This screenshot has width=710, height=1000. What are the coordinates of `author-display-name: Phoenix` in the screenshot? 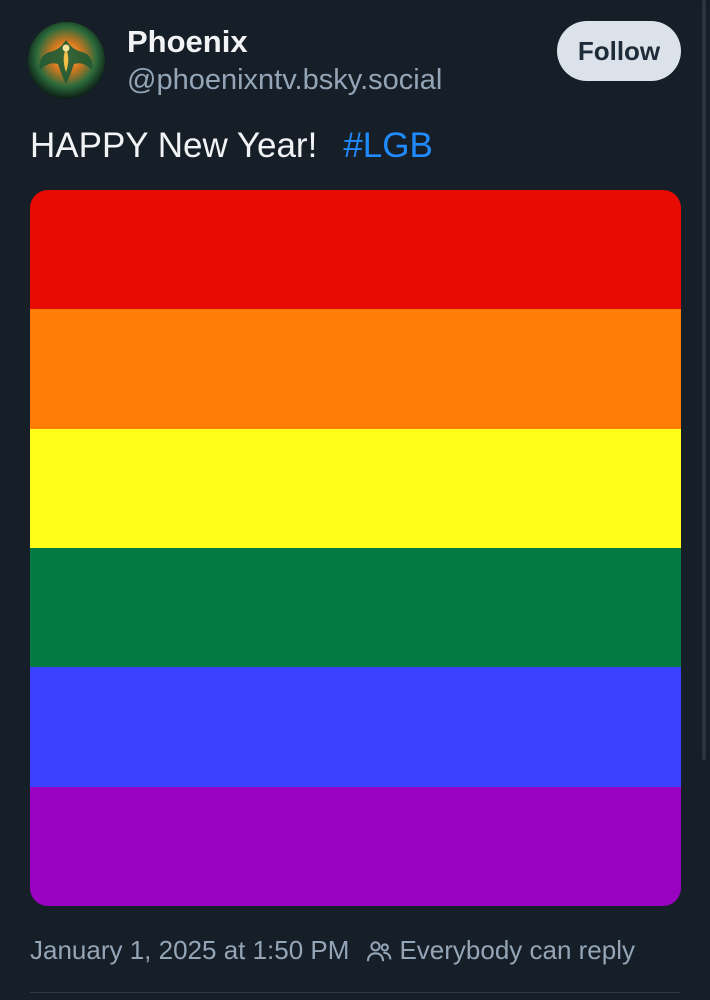 It's located at (187, 42).